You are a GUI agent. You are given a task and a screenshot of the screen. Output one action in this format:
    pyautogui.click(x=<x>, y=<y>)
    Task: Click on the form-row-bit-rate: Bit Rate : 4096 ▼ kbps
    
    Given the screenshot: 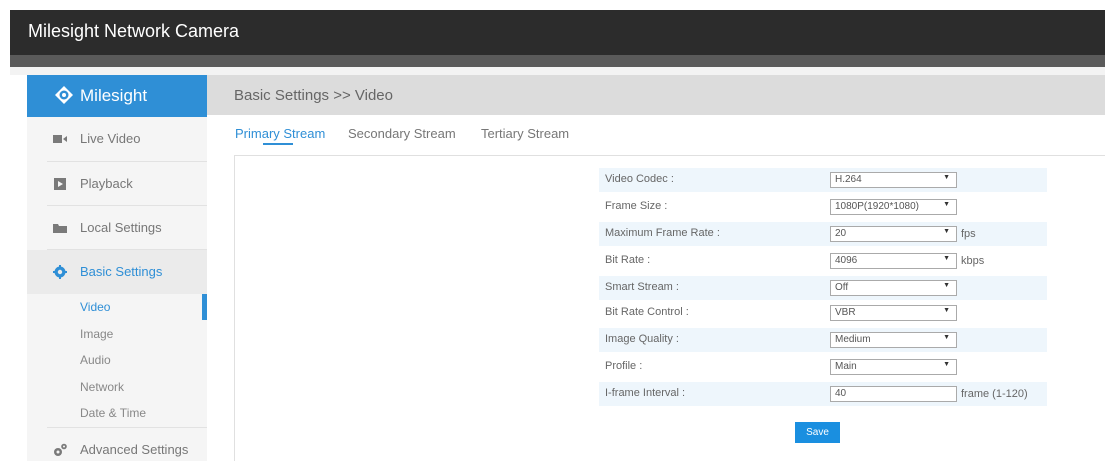 What is the action you would take?
    pyautogui.click(x=823, y=261)
    